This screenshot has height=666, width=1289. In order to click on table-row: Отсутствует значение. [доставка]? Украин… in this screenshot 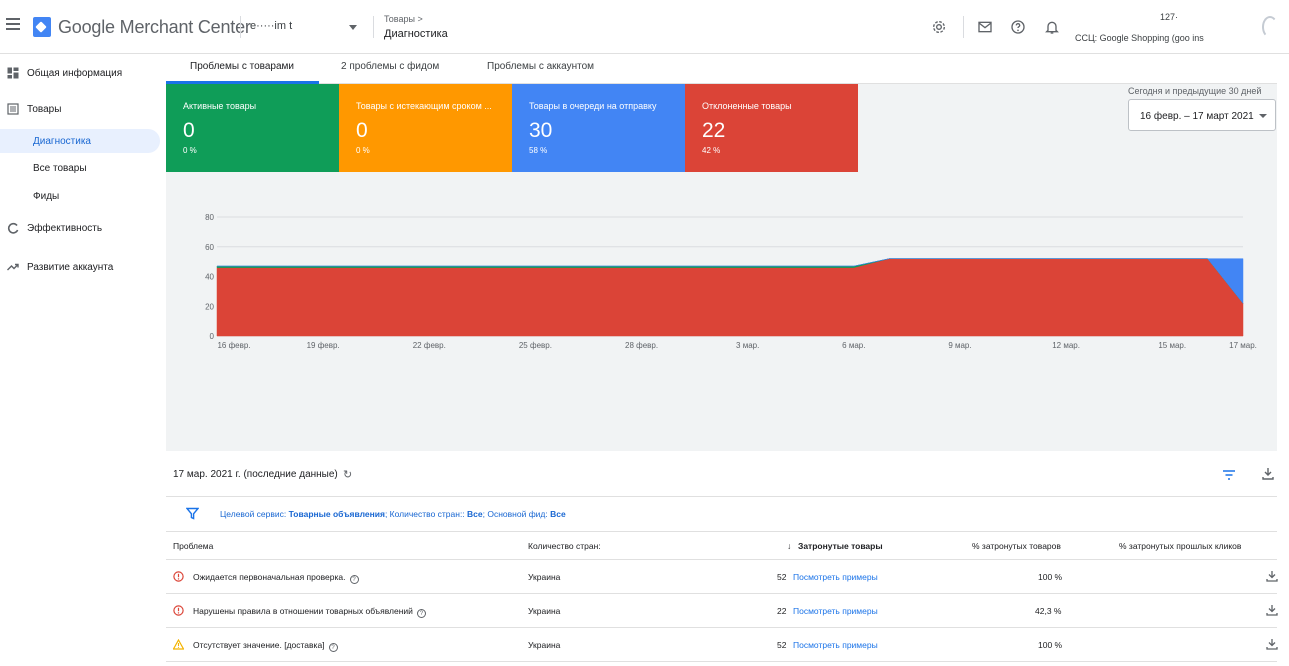, I will do `click(722, 645)`.